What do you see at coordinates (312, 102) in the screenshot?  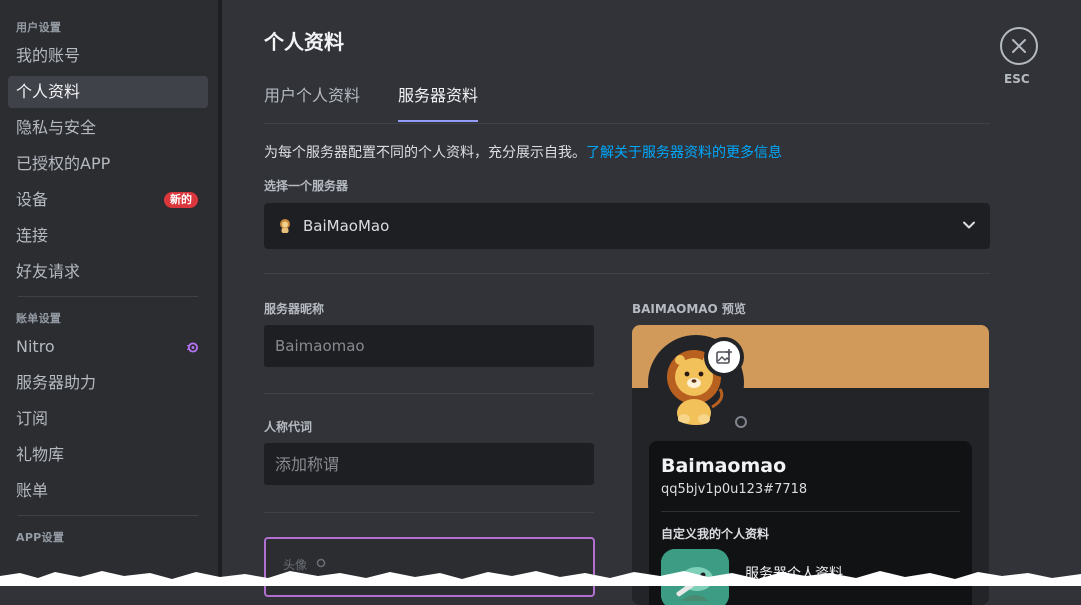 I see `tab-user-profile: 用户个人资料` at bounding box center [312, 102].